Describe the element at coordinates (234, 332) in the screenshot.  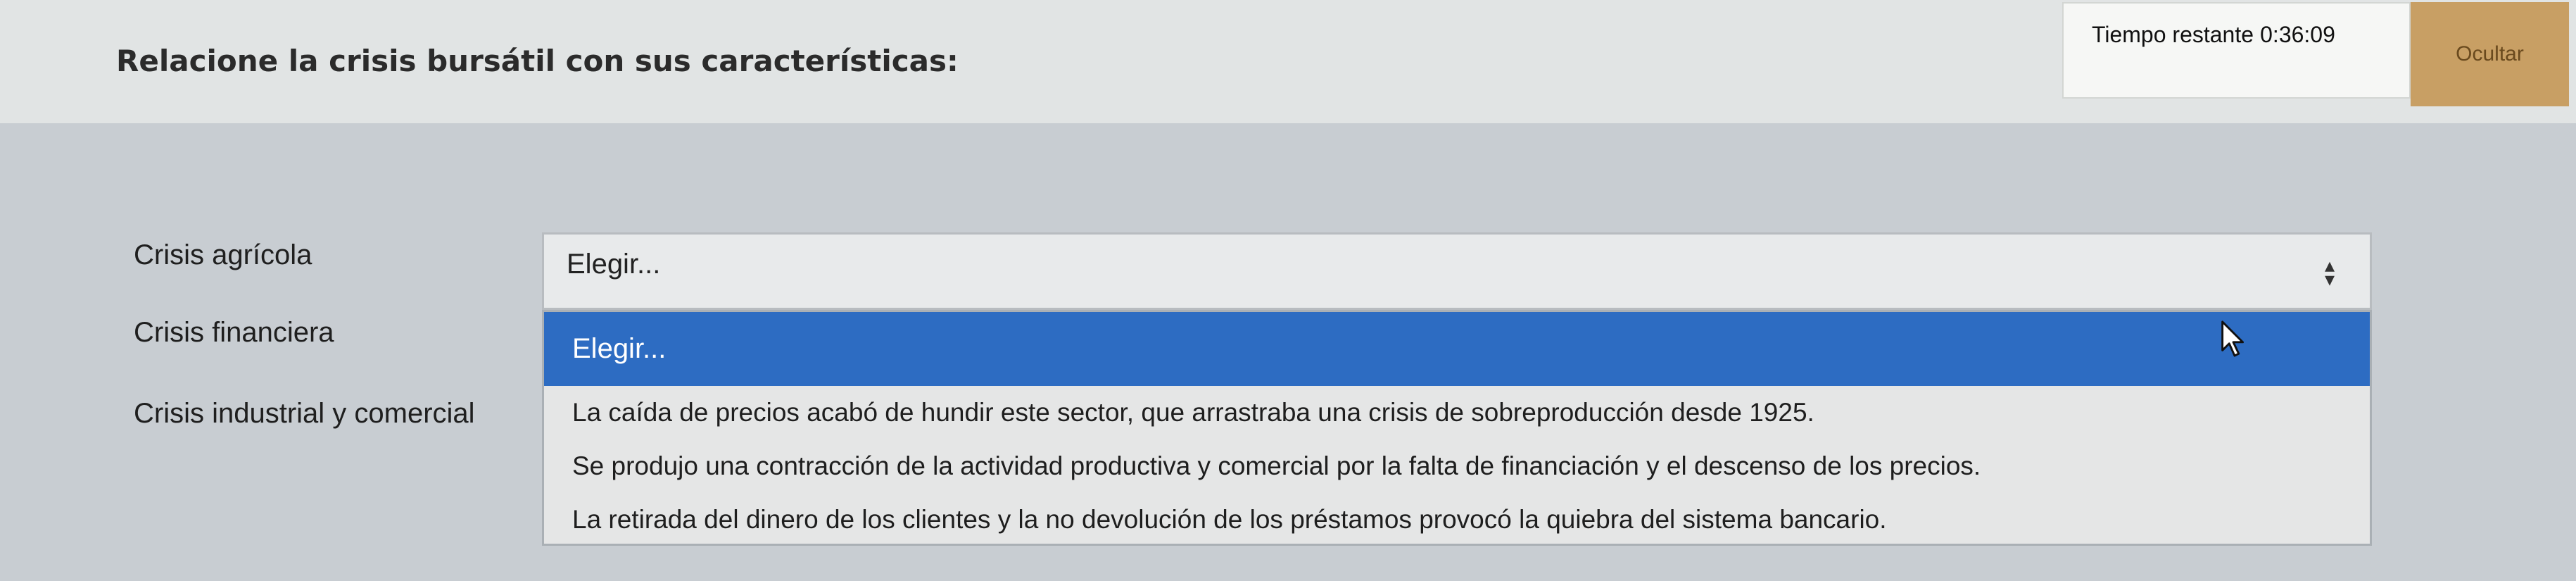
I see `row-label-financiera: Crisis financiera` at that location.